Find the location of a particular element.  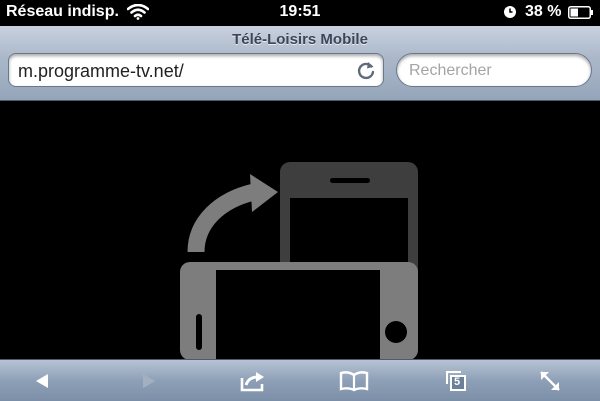

url-field: m.programme-tv.net/ is located at coordinates (196, 70).